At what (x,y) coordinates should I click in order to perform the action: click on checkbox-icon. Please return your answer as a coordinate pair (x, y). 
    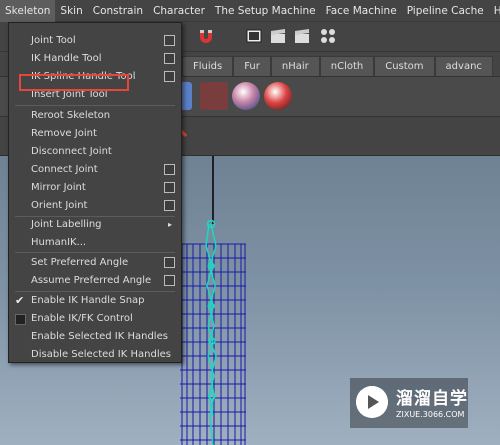
    Looking at the image, I should click on (20, 319).